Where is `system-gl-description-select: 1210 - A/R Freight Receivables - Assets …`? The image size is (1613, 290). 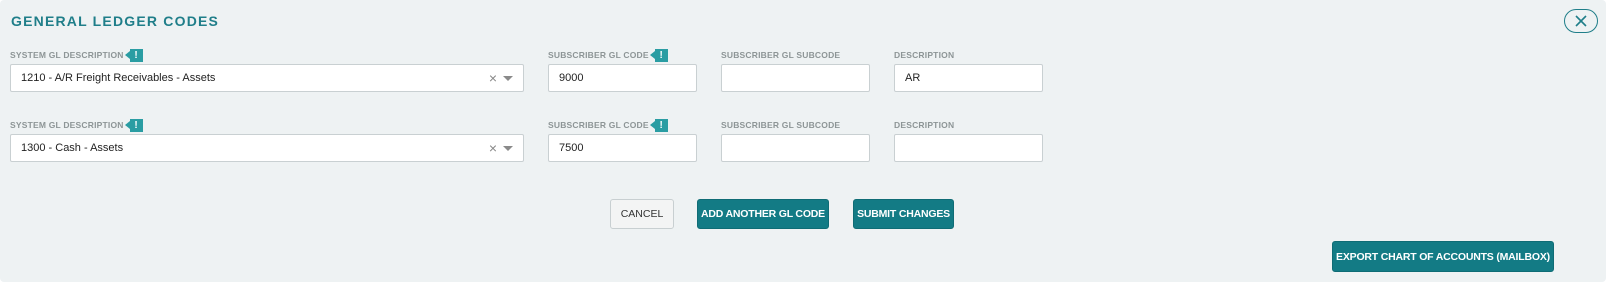 system-gl-description-select: 1210 - A/R Freight Receivables - Assets … is located at coordinates (267, 78).